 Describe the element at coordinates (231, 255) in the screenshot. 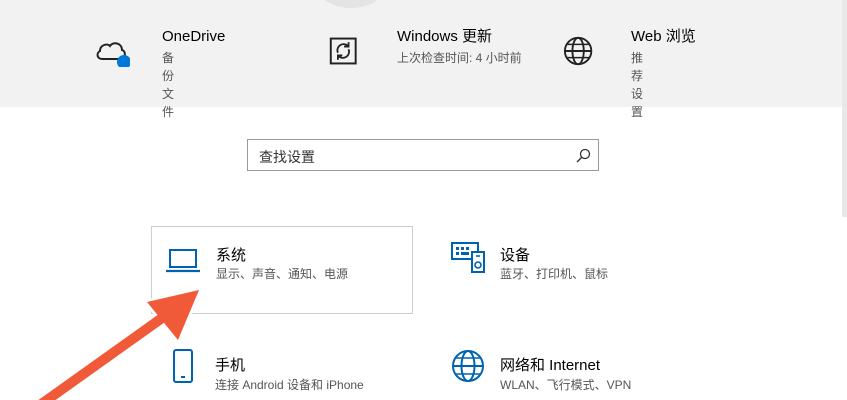

I see `category-title: 系统` at that location.